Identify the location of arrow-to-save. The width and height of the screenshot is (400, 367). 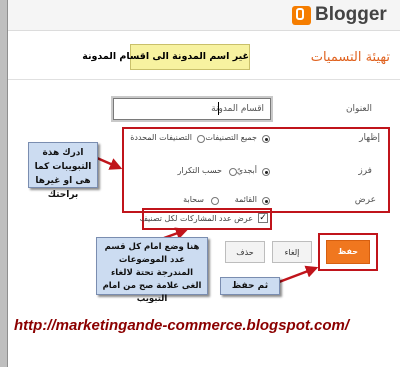
(298, 274).